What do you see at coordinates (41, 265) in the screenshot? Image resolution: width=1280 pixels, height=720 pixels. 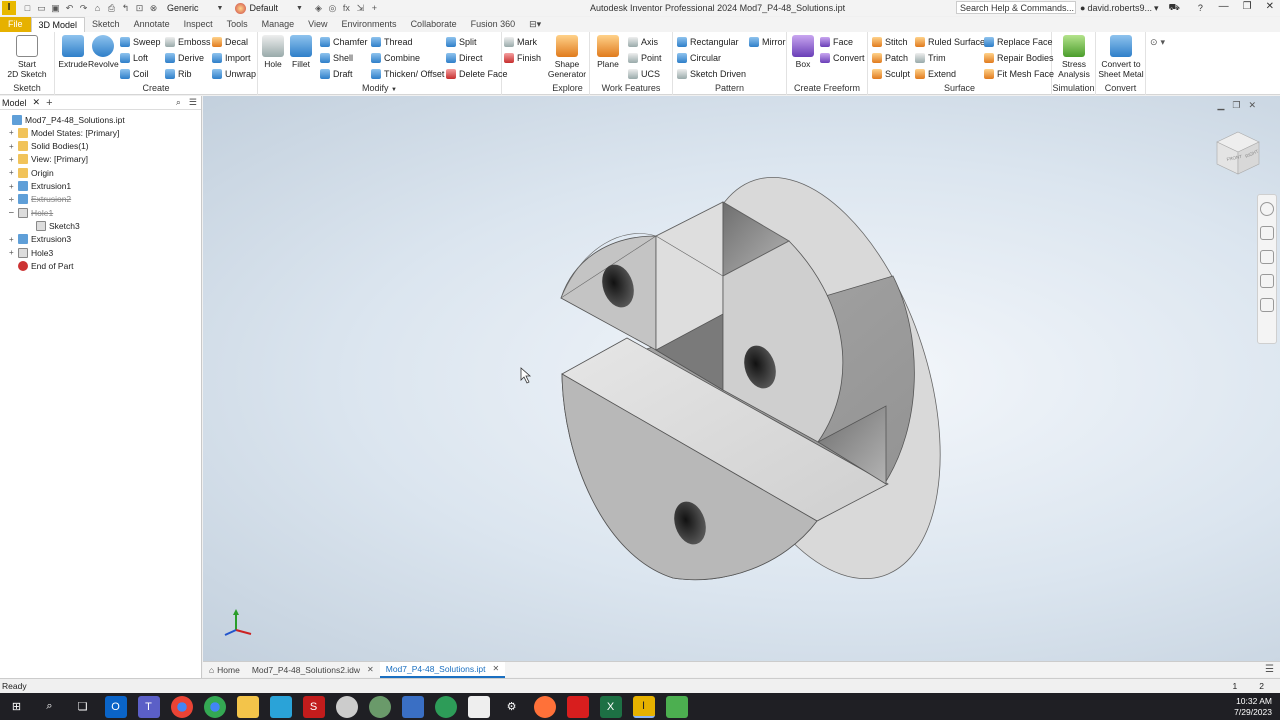 I see `tree-node: End of Part` at bounding box center [41, 265].